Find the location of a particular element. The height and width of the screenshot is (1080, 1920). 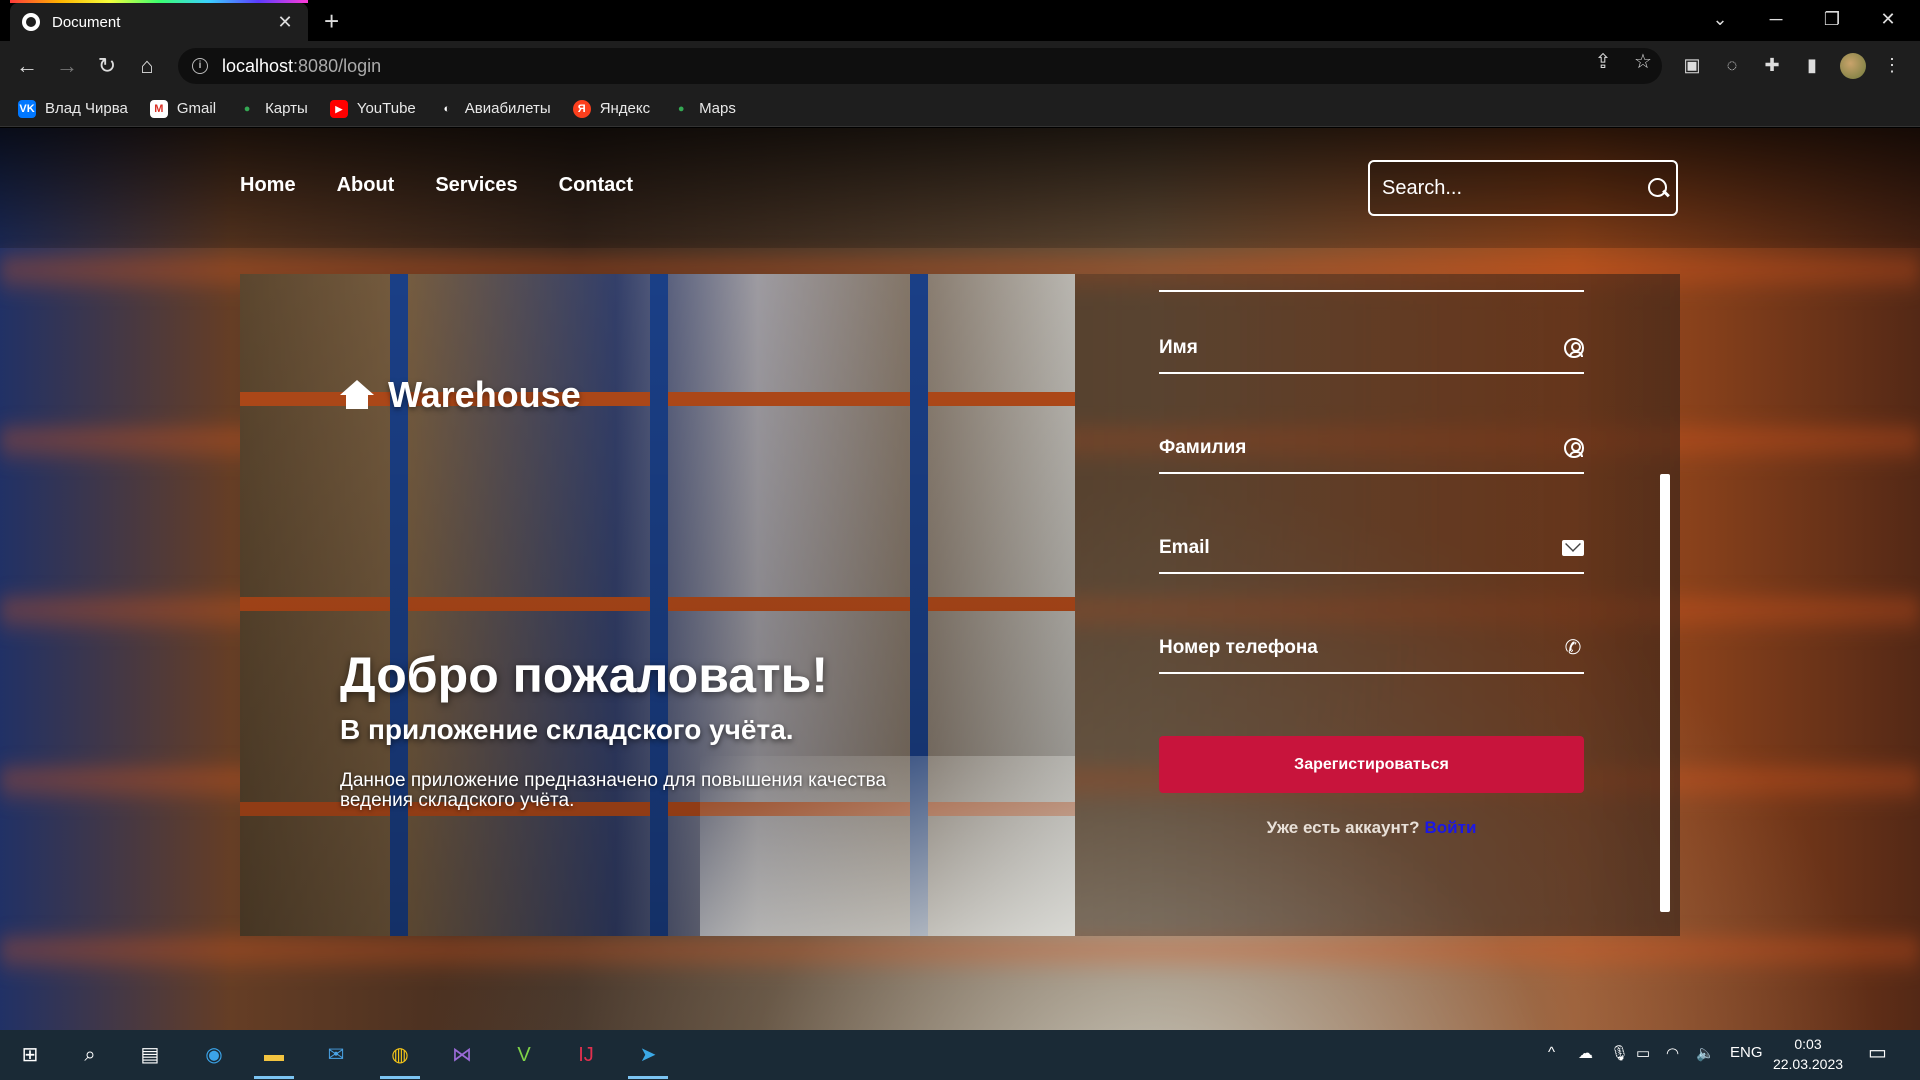

notification-icon: ▭ is located at coordinates (1877, 1052).